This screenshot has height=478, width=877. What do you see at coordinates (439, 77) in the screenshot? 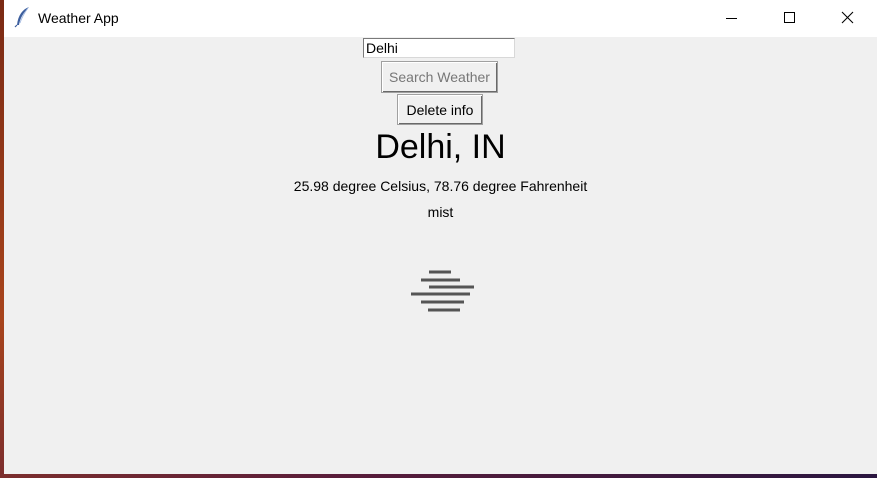
I see `search-weather-button: Search Weather` at bounding box center [439, 77].